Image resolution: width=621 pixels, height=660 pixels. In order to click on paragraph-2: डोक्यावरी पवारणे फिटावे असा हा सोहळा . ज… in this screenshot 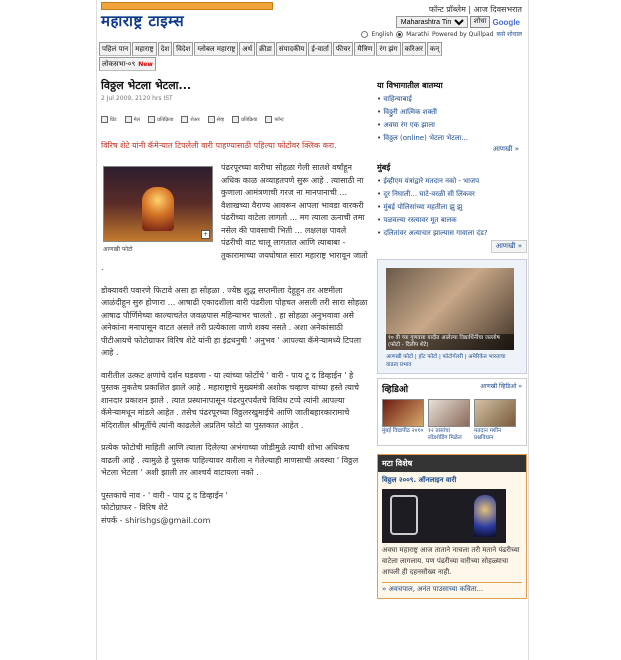, I will do `click(234, 321)`.